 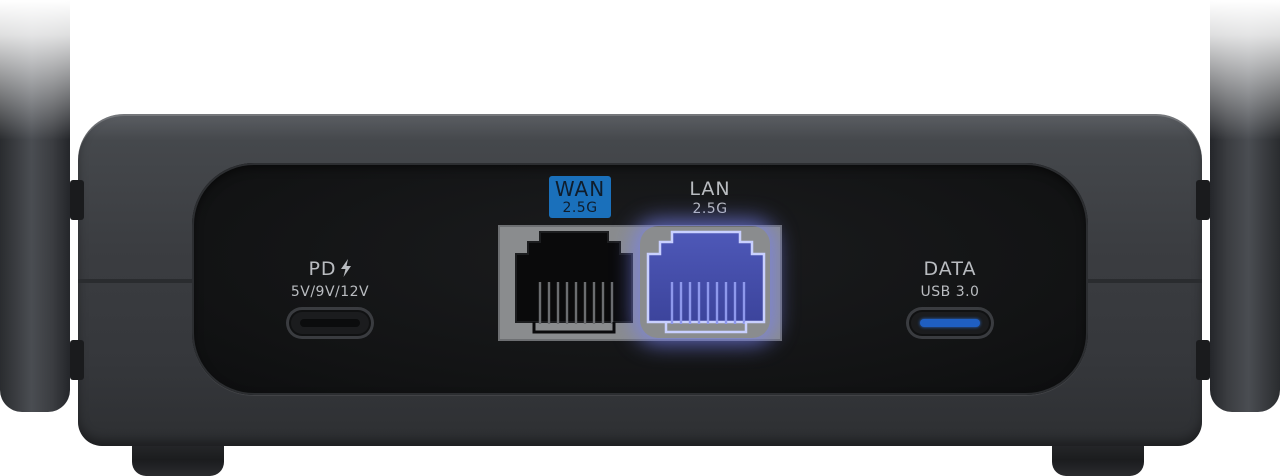 What do you see at coordinates (710, 209) in the screenshot?
I see `lan-sublabel: 2.5G` at bounding box center [710, 209].